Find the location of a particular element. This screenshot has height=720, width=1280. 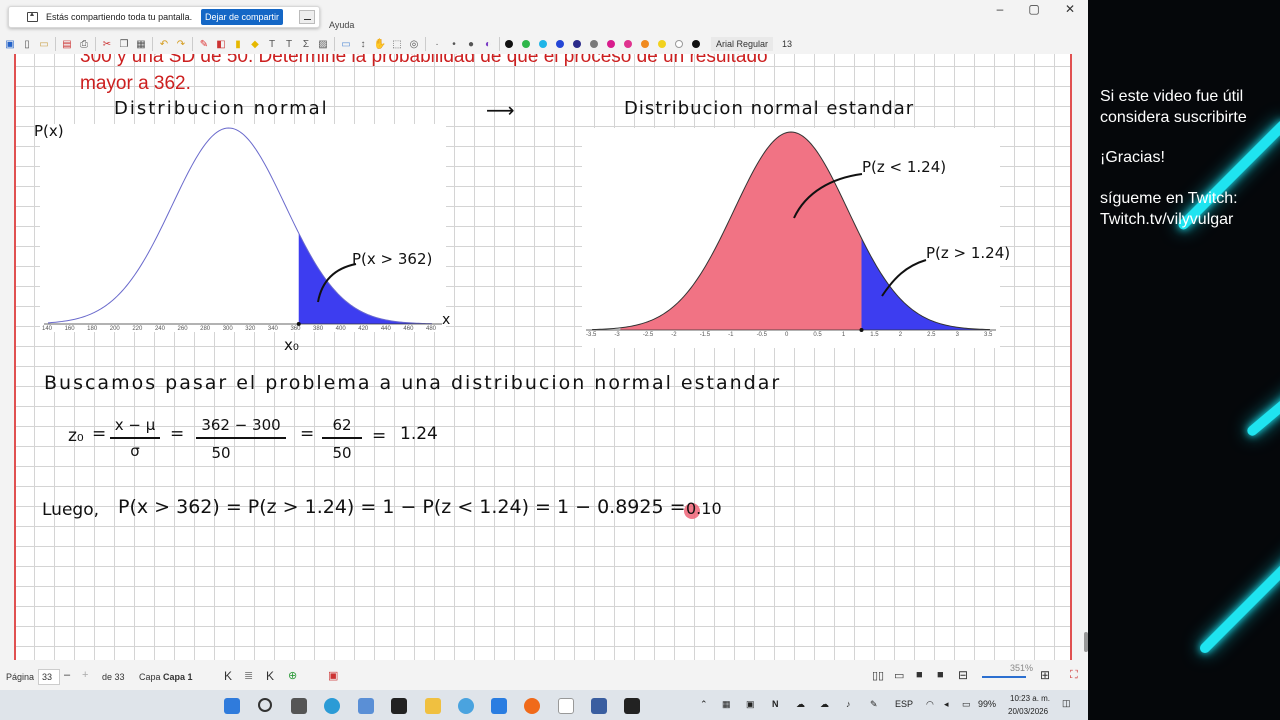

task-view-icon is located at coordinates (299, 706).